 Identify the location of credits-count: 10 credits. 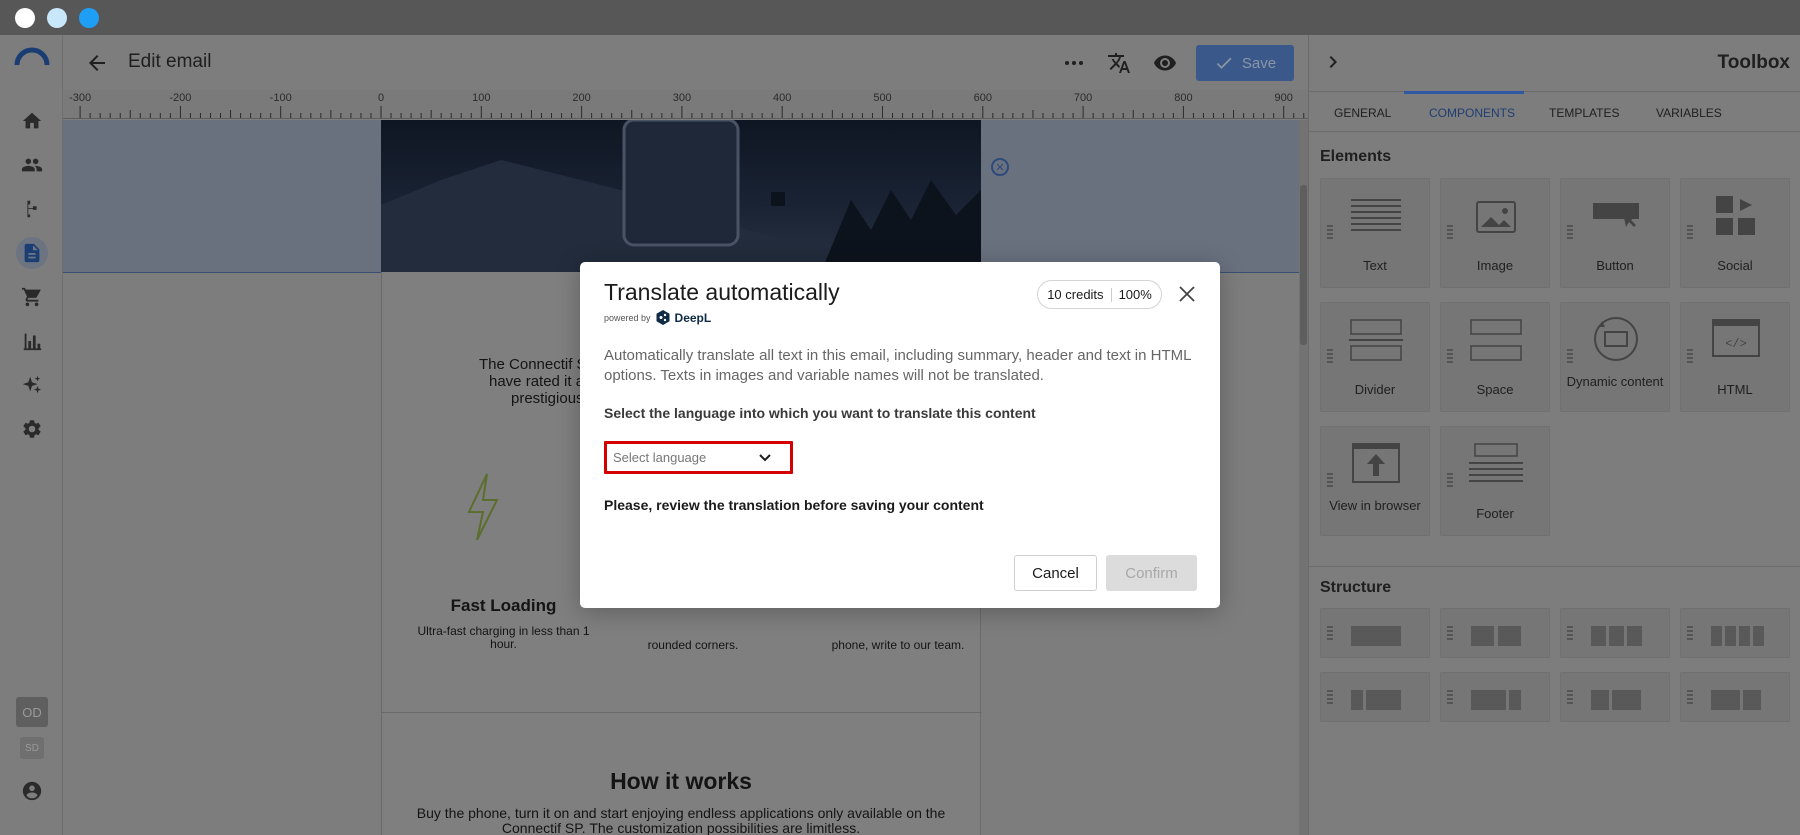
(1075, 294).